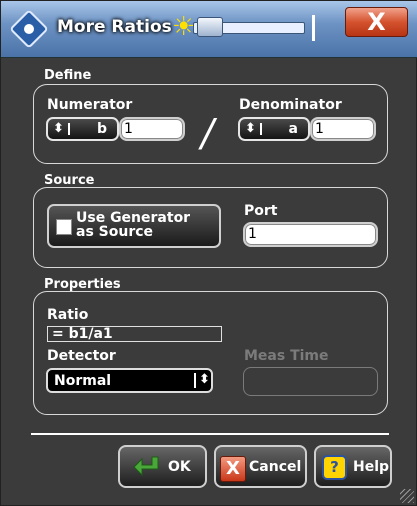 The image size is (417, 506). I want to click on source-group-label: Source, so click(69, 180).